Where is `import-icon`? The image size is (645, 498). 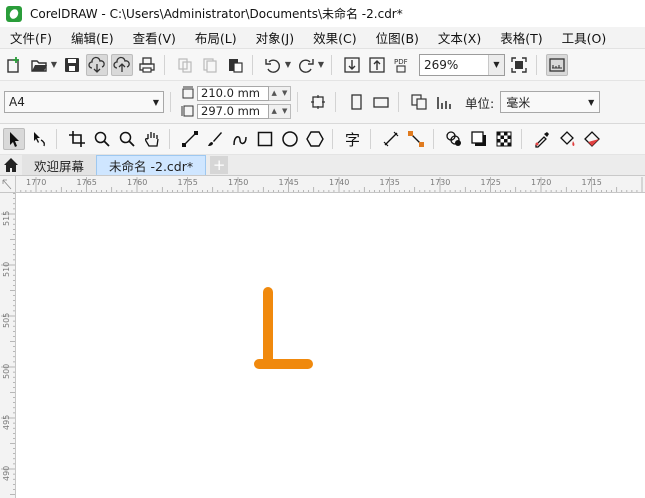
import-icon is located at coordinates (352, 64).